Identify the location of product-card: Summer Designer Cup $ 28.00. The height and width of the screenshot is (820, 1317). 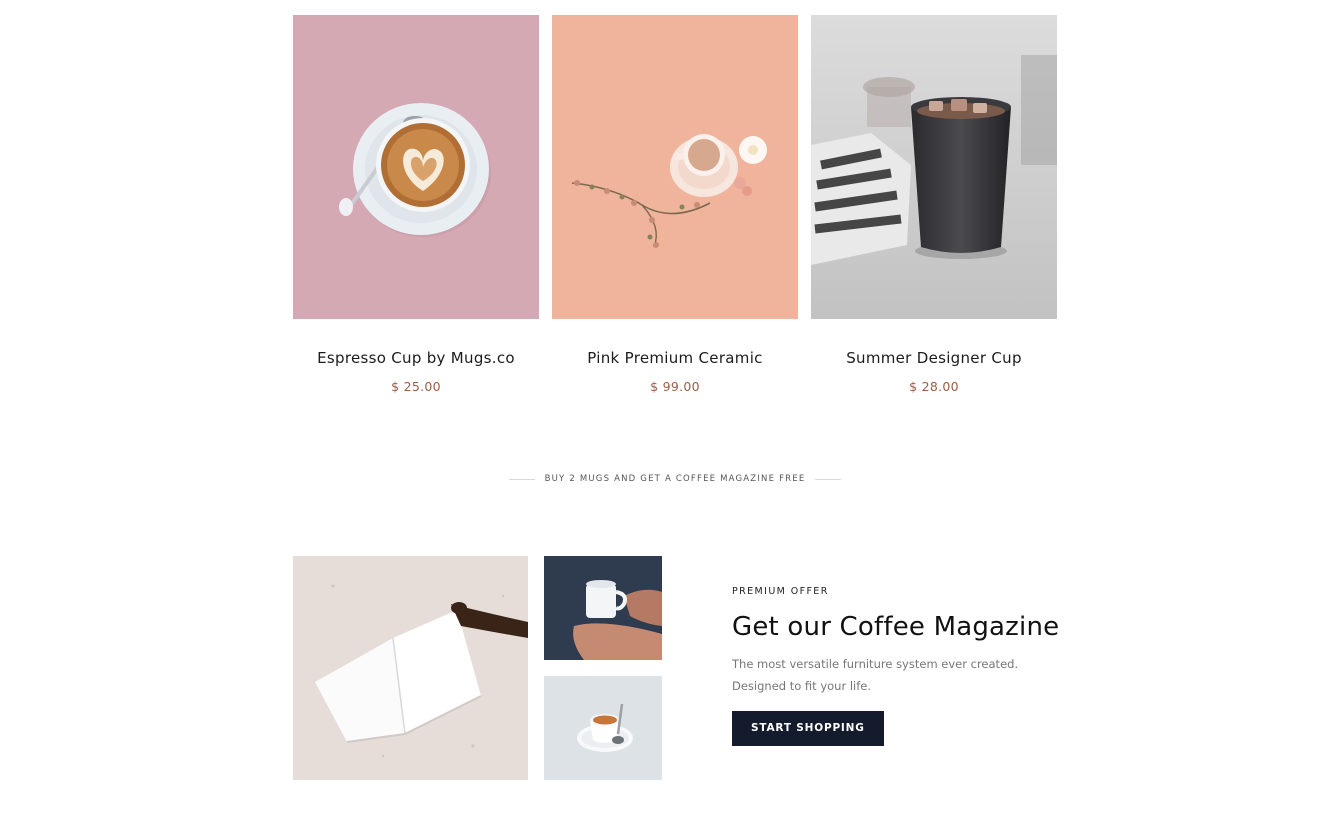
(934, 204).